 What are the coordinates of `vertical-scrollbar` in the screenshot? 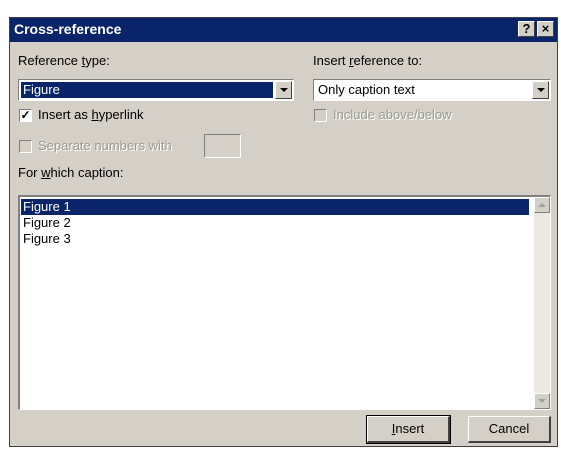 It's located at (542, 303).